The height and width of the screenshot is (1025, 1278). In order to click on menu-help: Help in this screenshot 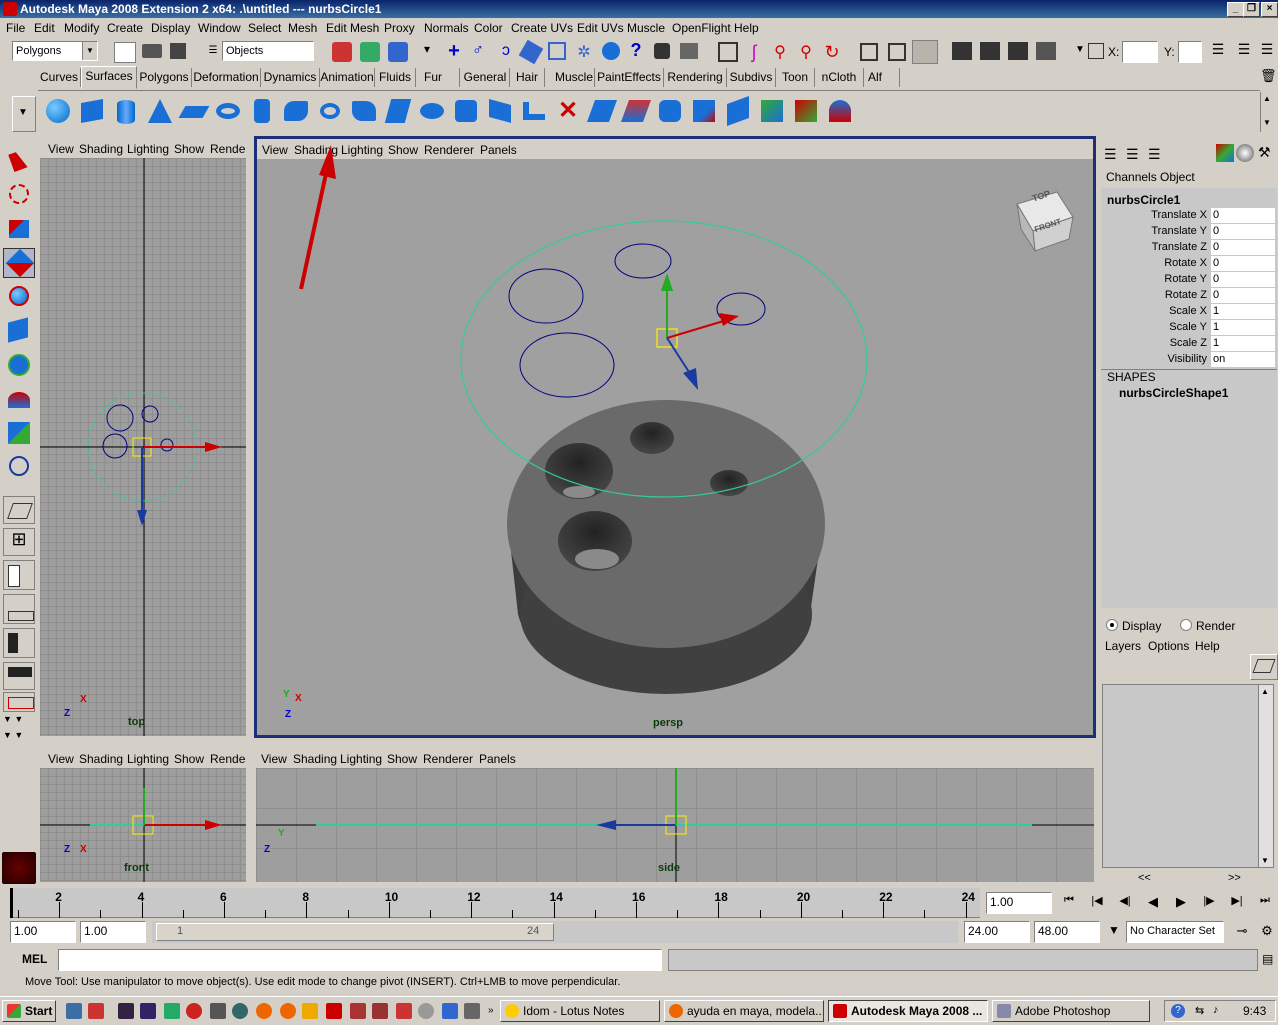, I will do `click(746, 28)`.